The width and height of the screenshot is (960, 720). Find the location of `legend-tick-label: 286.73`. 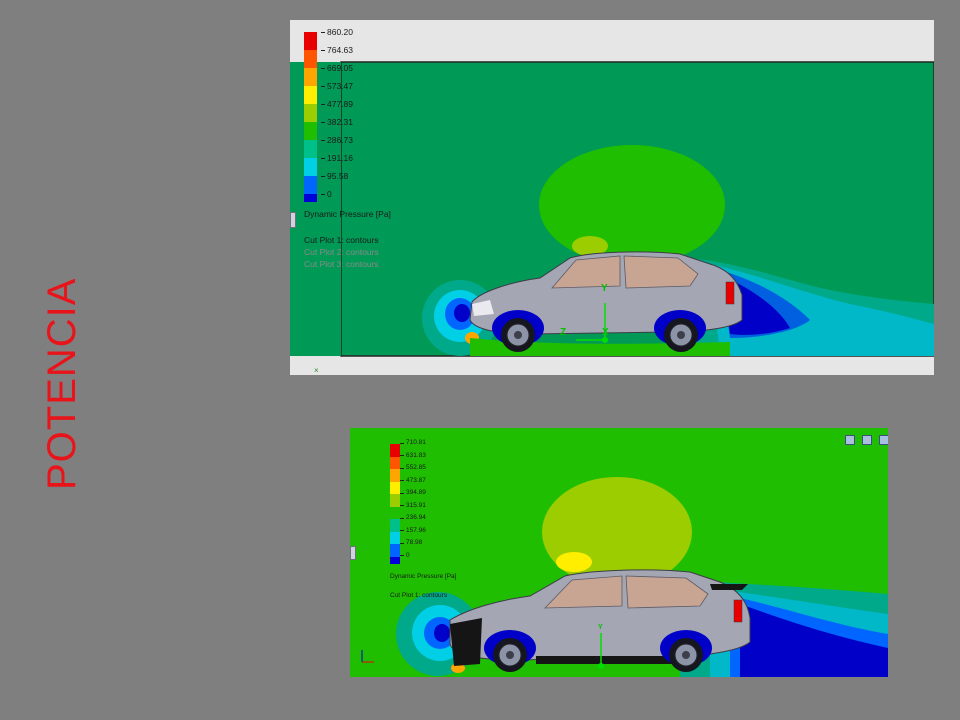

legend-tick-label: 286.73 is located at coordinates (337, 140).